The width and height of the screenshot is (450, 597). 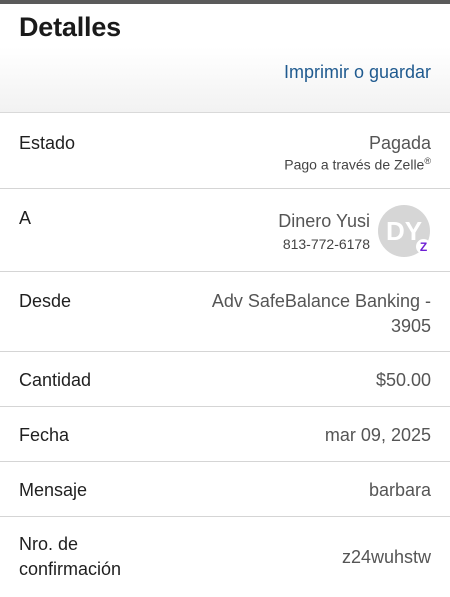 I want to click on payment-method-label: Pago a través de Zelle, so click(x=354, y=164).